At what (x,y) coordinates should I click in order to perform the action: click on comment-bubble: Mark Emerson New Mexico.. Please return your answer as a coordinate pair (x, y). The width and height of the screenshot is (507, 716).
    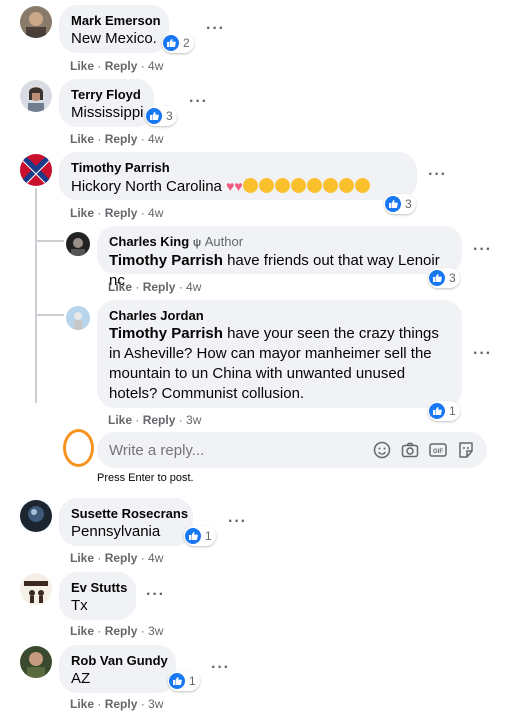
    Looking at the image, I should click on (114, 29).